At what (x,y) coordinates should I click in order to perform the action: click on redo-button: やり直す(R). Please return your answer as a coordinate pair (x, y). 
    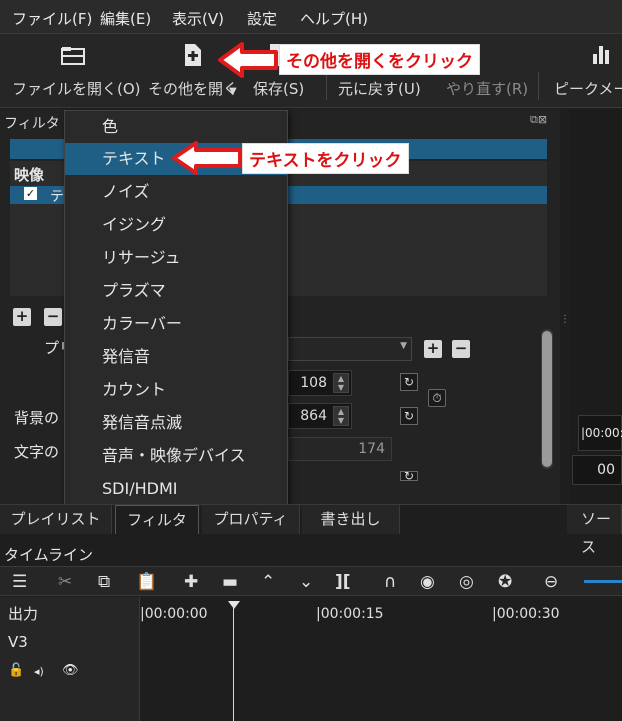
    Looking at the image, I should click on (487, 88).